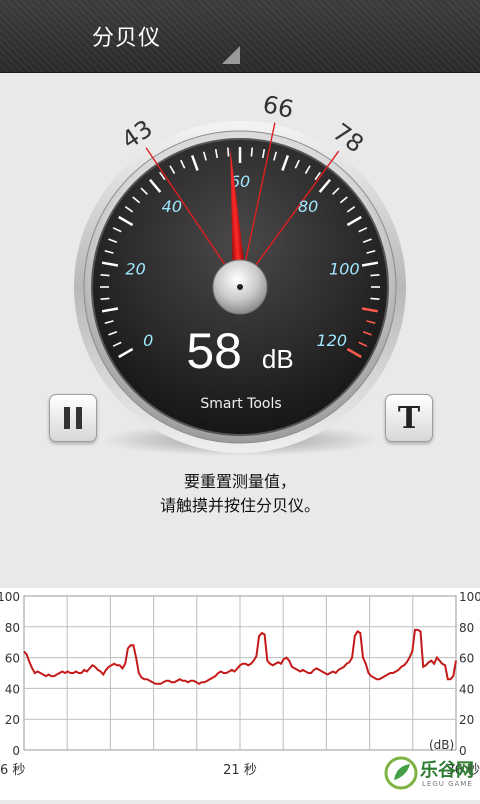 Image resolution: width=480 pixels, height=804 pixels. I want to click on action-bar: 分贝仪, so click(240, 36).